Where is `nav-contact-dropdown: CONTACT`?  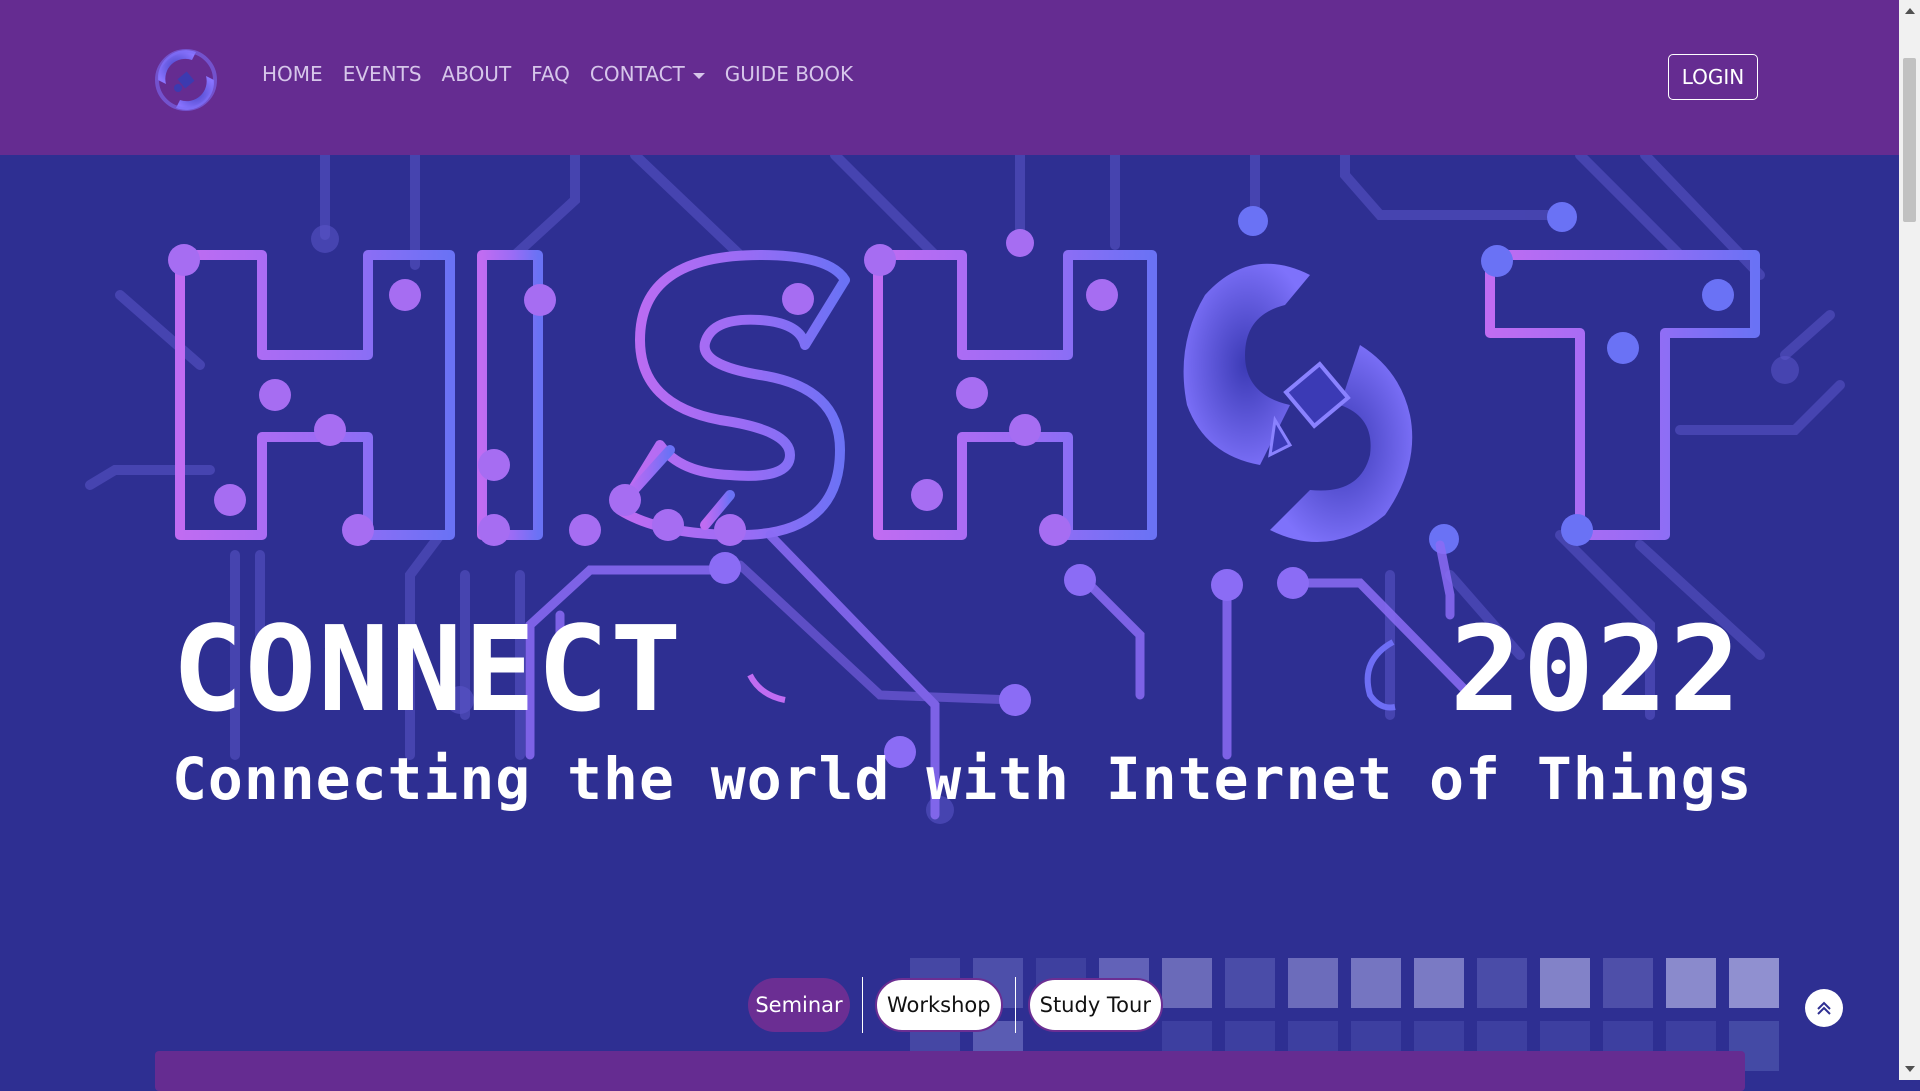
nav-contact-dropdown: CONTACT is located at coordinates (647, 74).